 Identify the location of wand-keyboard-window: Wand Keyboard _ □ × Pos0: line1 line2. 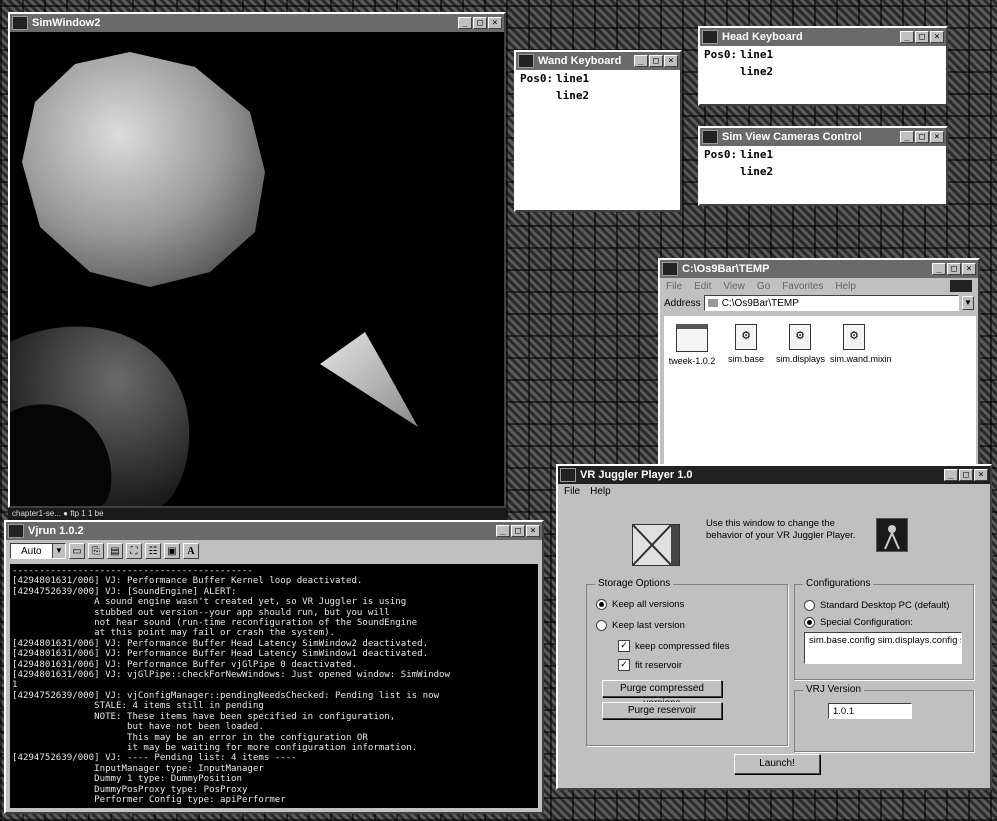
(598, 131).